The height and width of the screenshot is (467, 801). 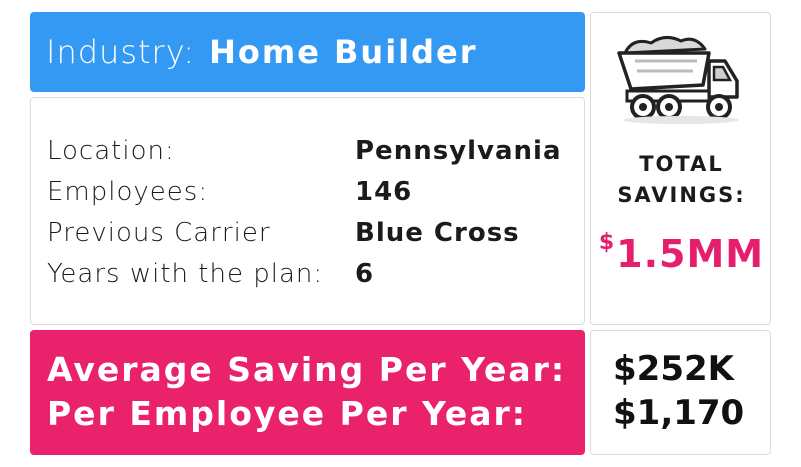 I want to click on avg-saving-per-year-label: Average Saving Per Year:, so click(x=307, y=369).